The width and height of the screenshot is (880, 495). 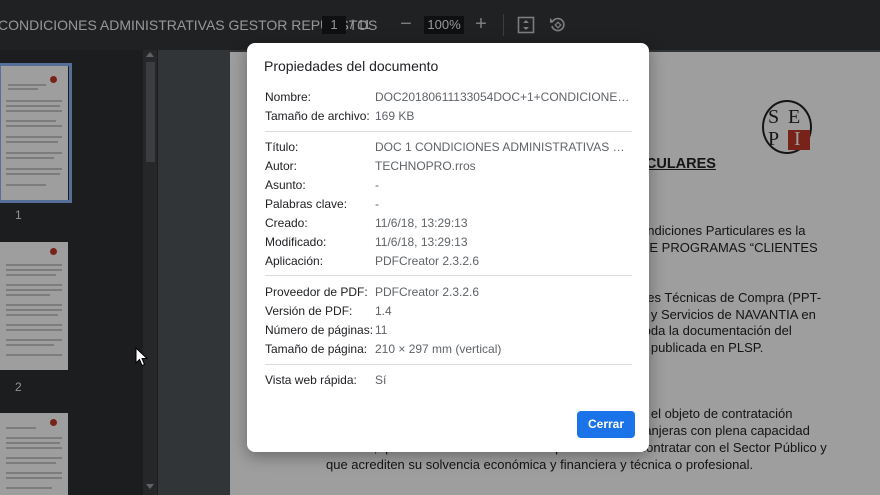 What do you see at coordinates (317, 116) in the screenshot?
I see `property-label: Tamaño de archivo:` at bounding box center [317, 116].